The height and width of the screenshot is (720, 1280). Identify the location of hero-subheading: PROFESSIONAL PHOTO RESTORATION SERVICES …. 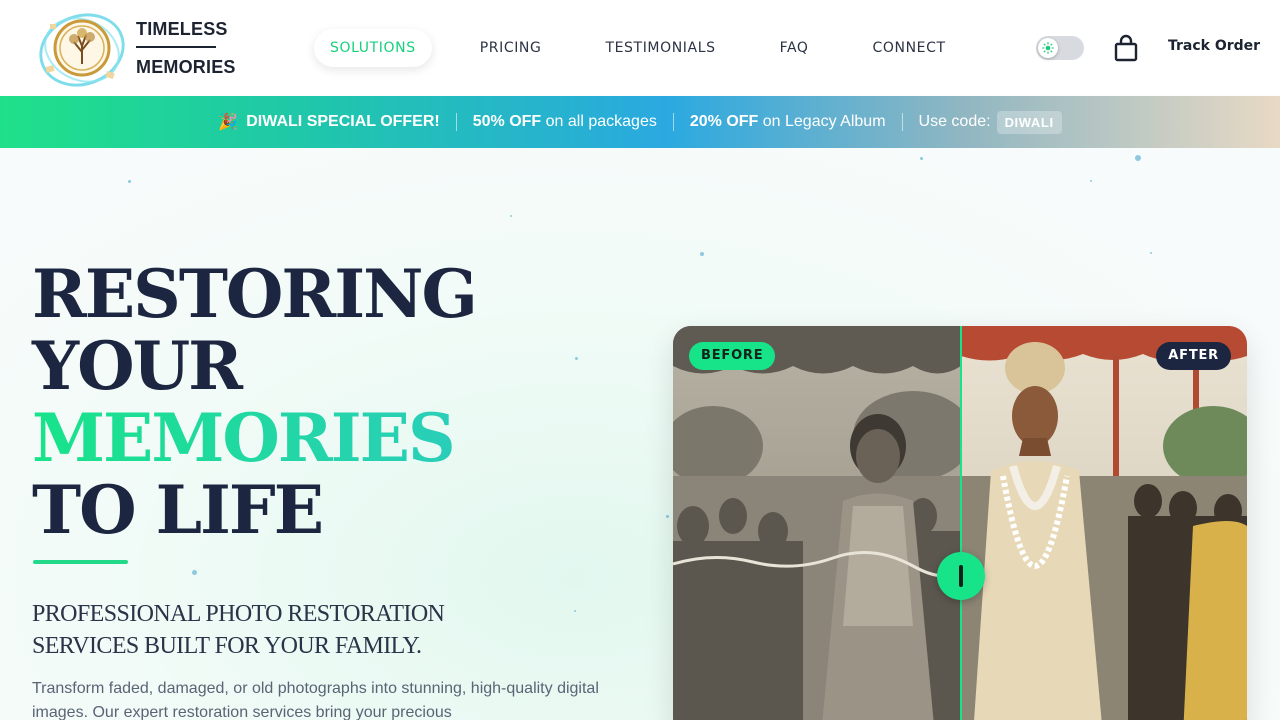
(292, 630).